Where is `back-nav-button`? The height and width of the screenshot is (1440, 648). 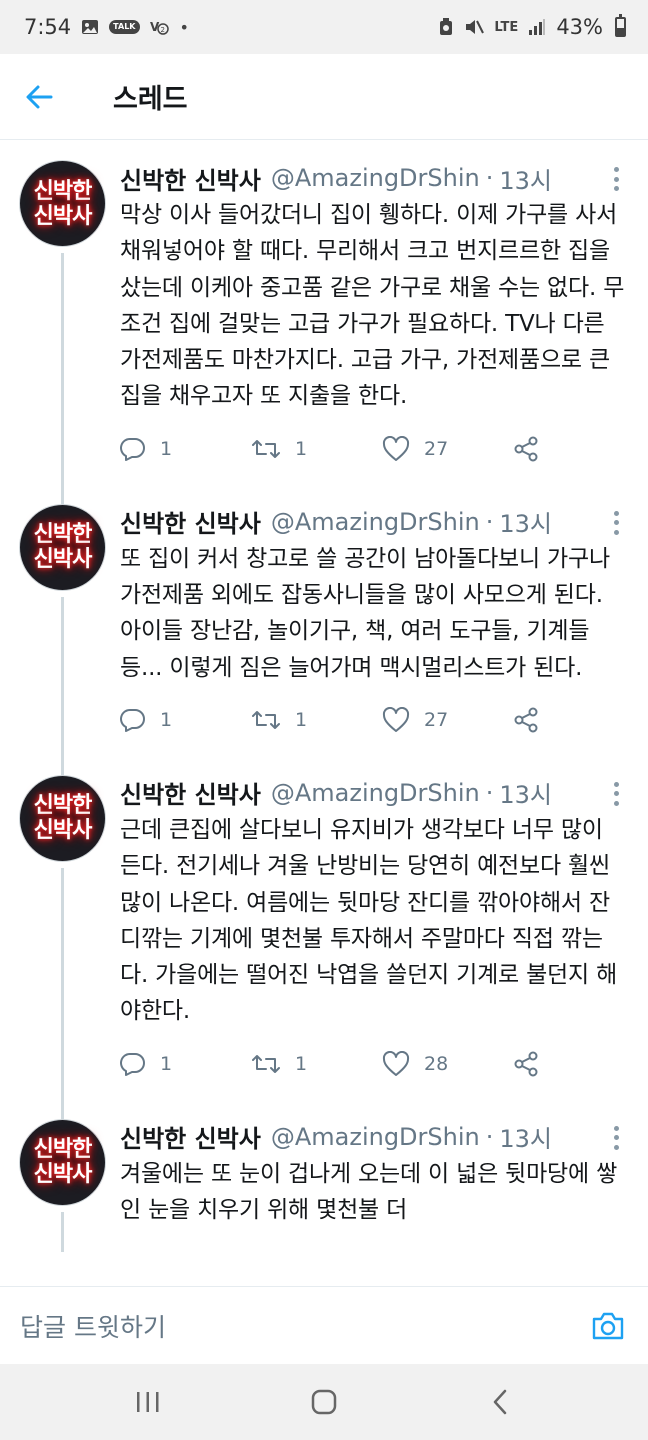 back-nav-button is located at coordinates (500, 1402).